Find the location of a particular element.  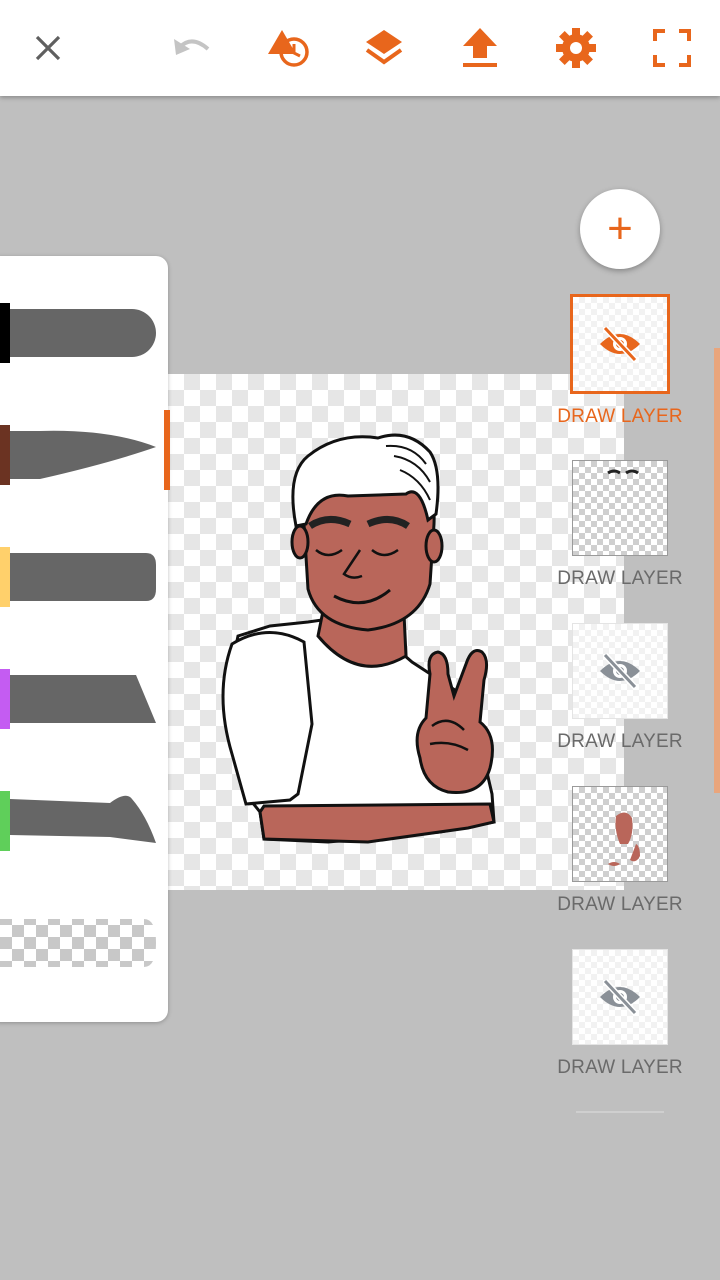

top-toolbar is located at coordinates (360, 48).